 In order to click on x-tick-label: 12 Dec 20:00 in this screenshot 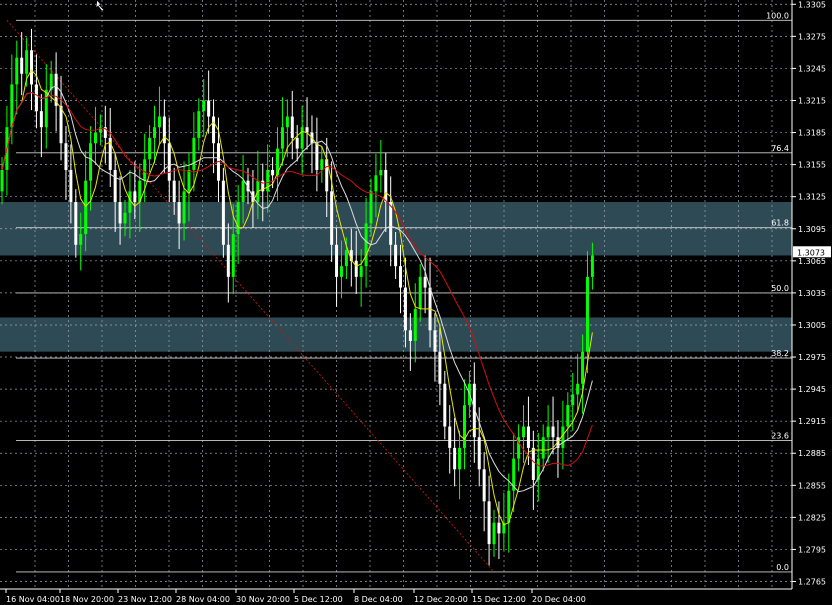, I will do `click(441, 599)`.